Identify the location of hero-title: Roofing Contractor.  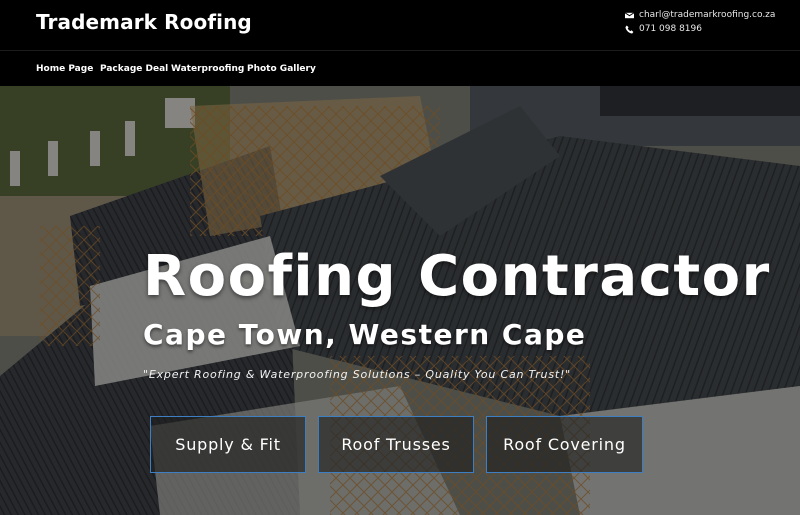
(457, 276).